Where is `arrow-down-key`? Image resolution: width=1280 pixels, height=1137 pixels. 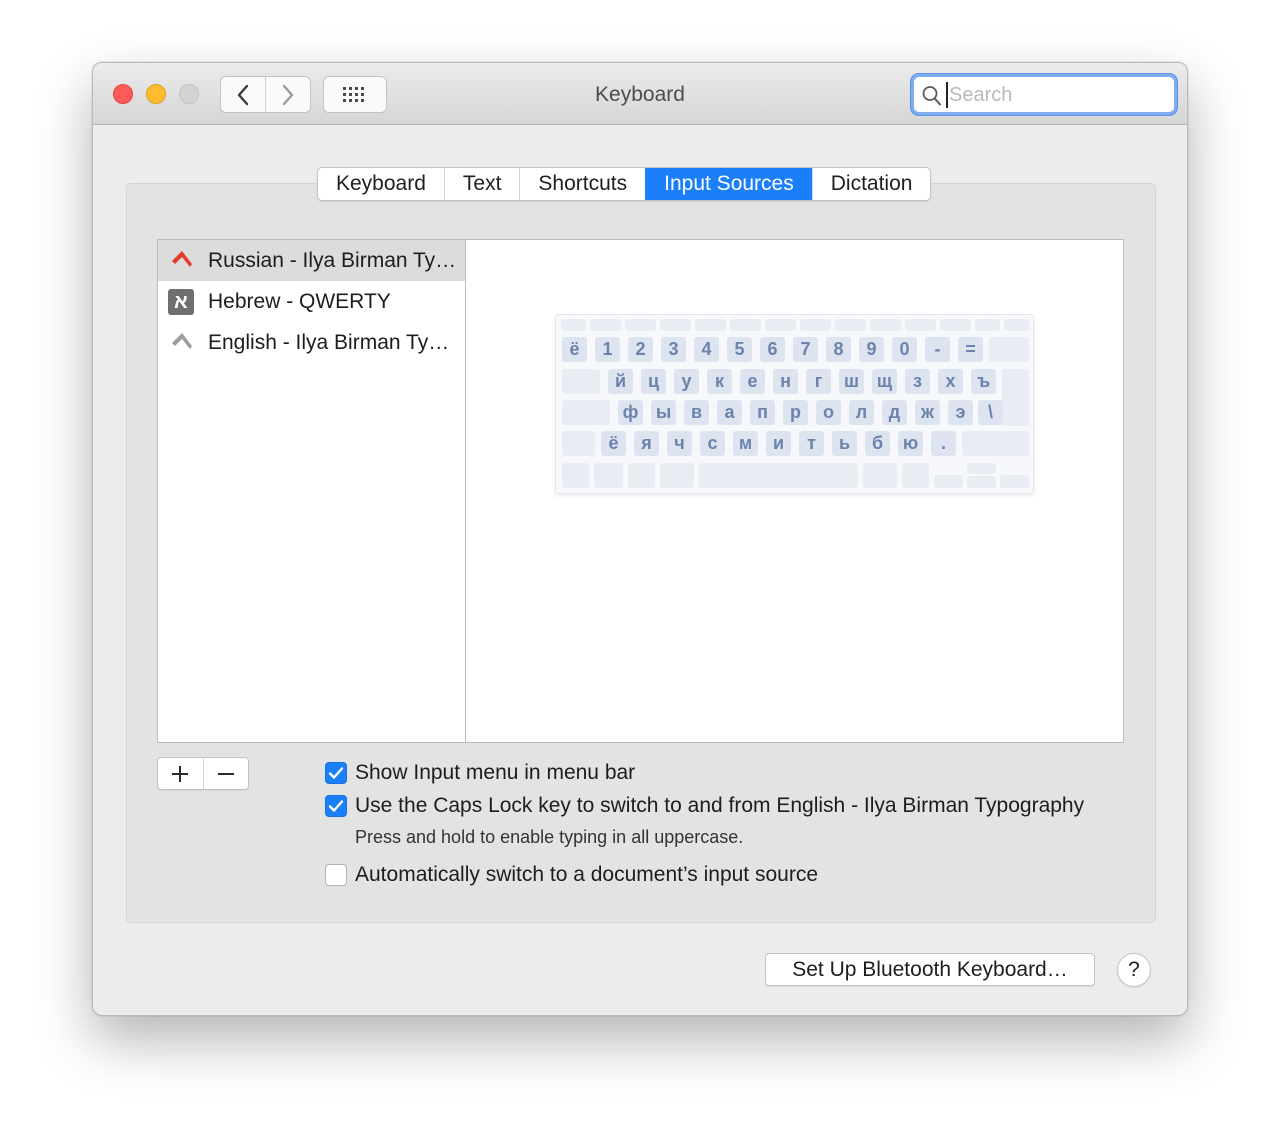
arrow-down-key is located at coordinates (981, 482).